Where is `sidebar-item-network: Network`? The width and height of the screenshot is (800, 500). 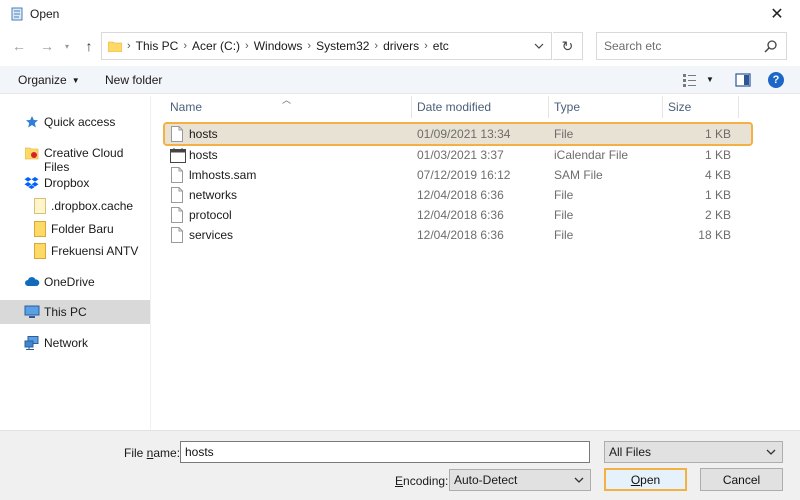 sidebar-item-network: Network is located at coordinates (75, 343).